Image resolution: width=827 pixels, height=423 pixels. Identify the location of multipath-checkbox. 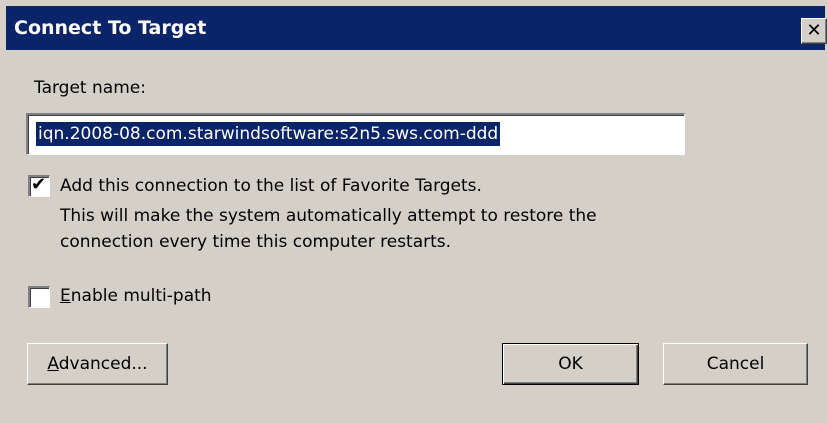
(39, 297).